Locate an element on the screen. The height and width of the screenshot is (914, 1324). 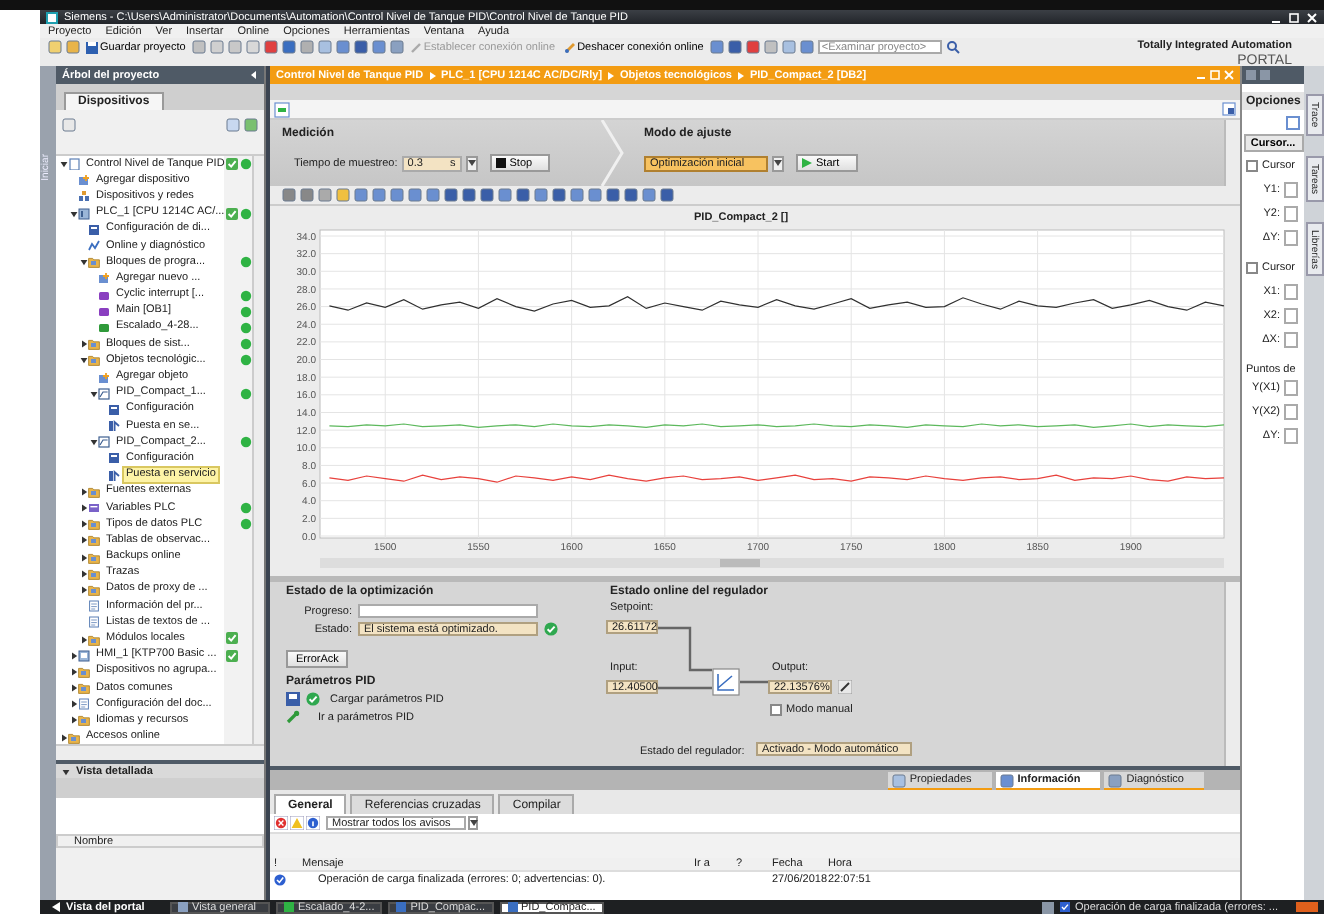
load-icon is located at coordinates (293, 699).